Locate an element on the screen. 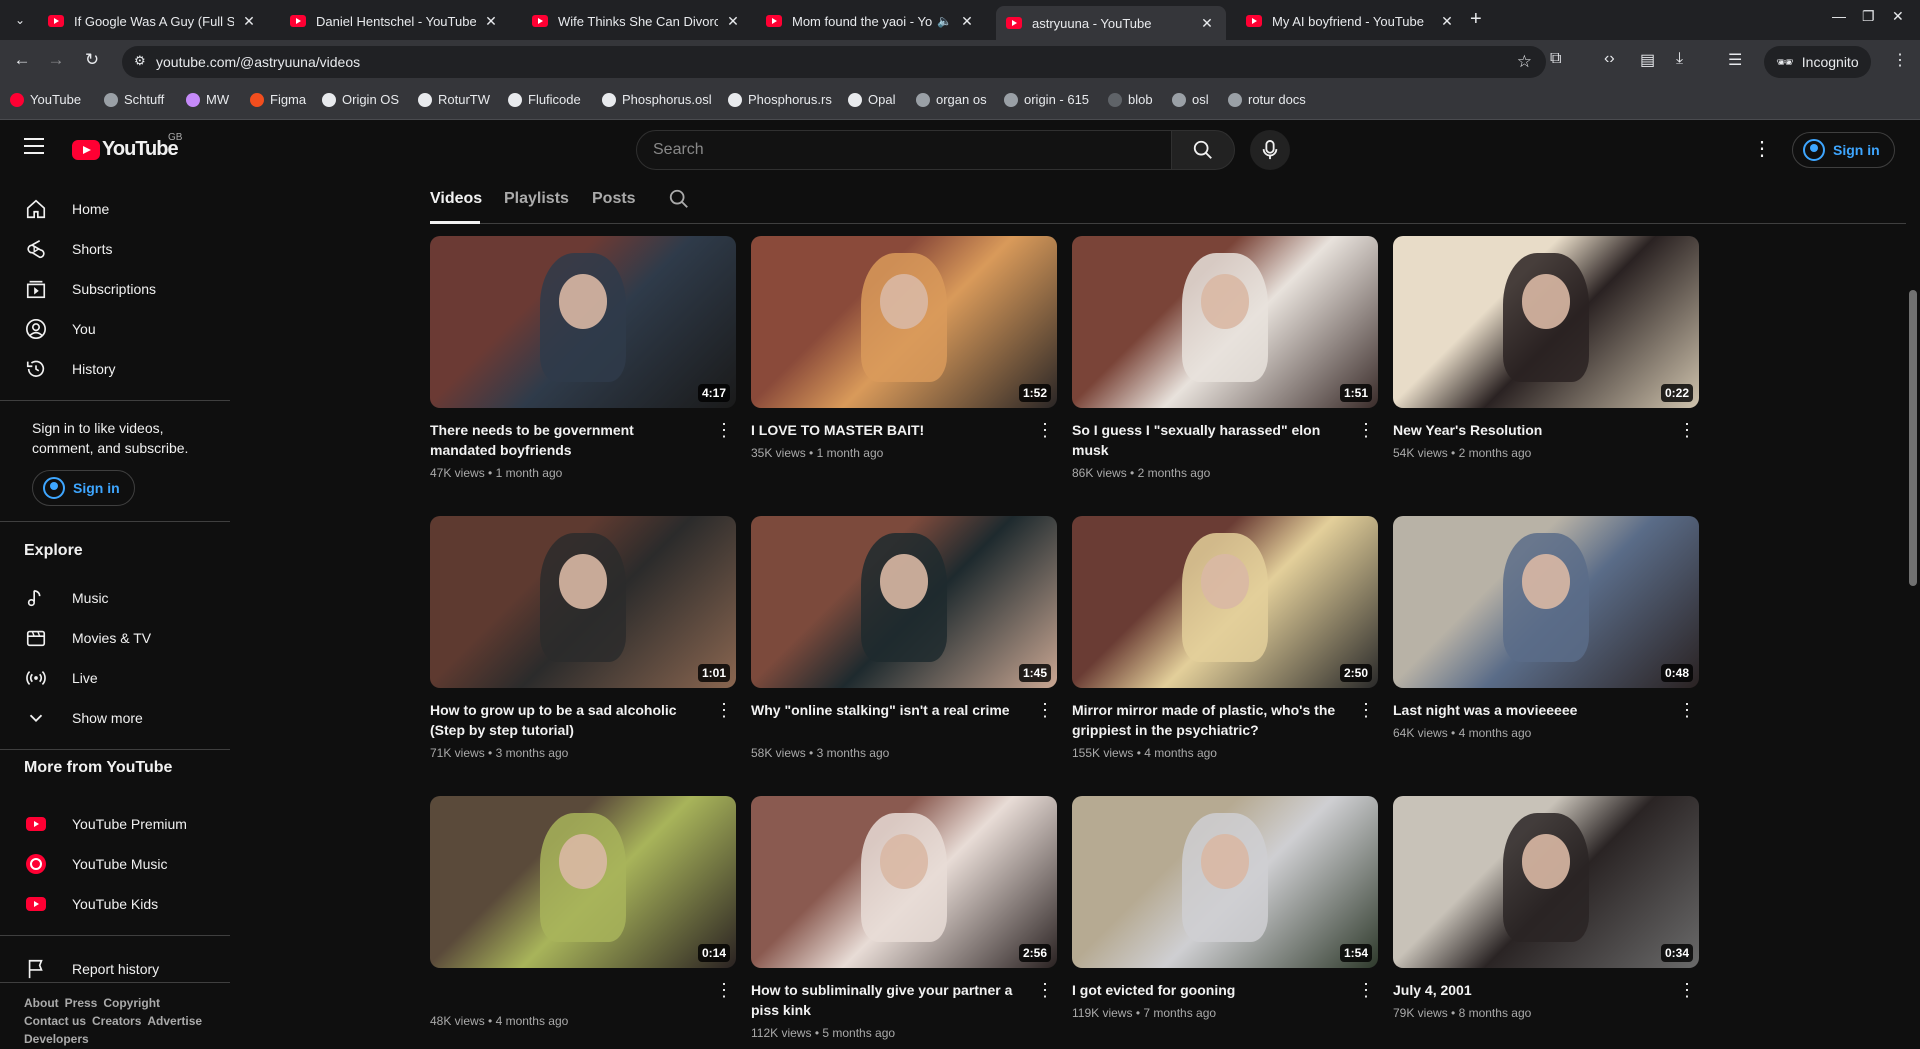  sidebar-item-subscriptions: Subscriptions is located at coordinates (115, 289).